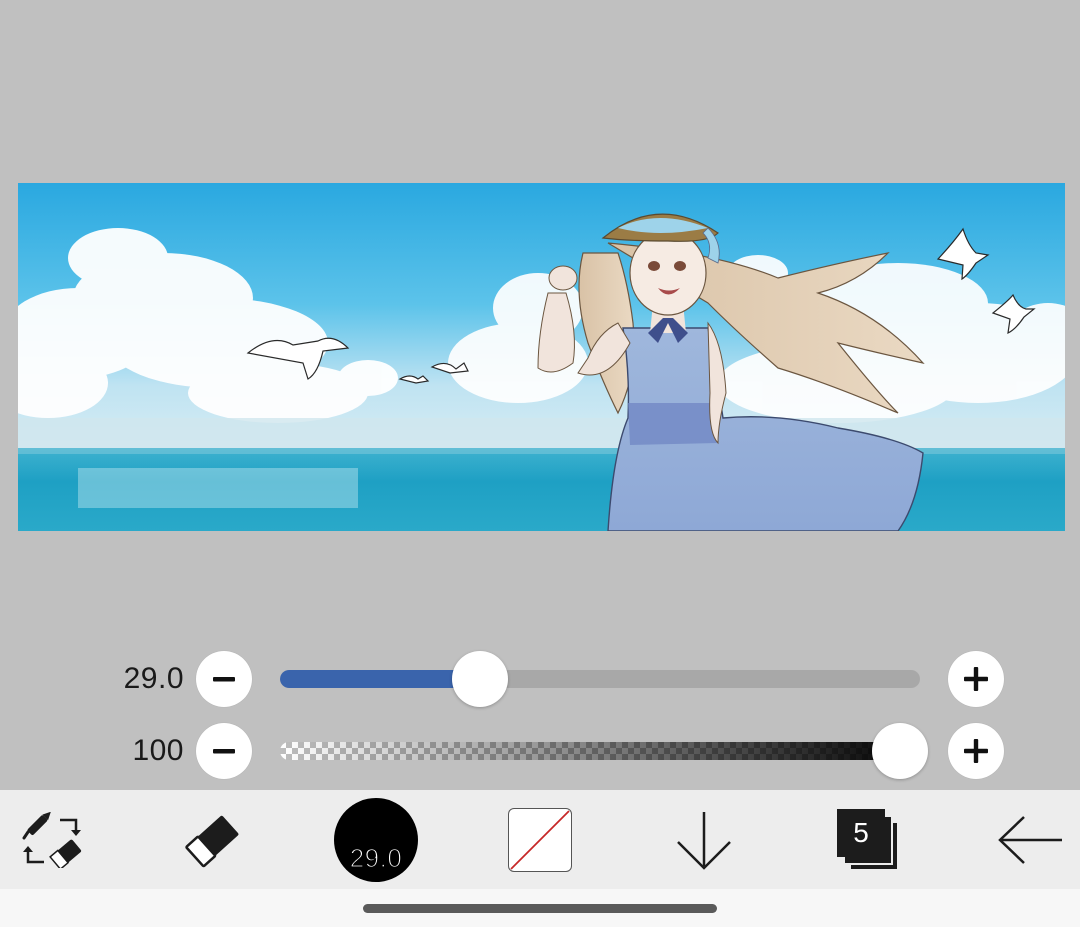 This screenshot has width=1080, height=927. Describe the element at coordinates (900, 751) in the screenshot. I see `opacity-thumb` at that location.